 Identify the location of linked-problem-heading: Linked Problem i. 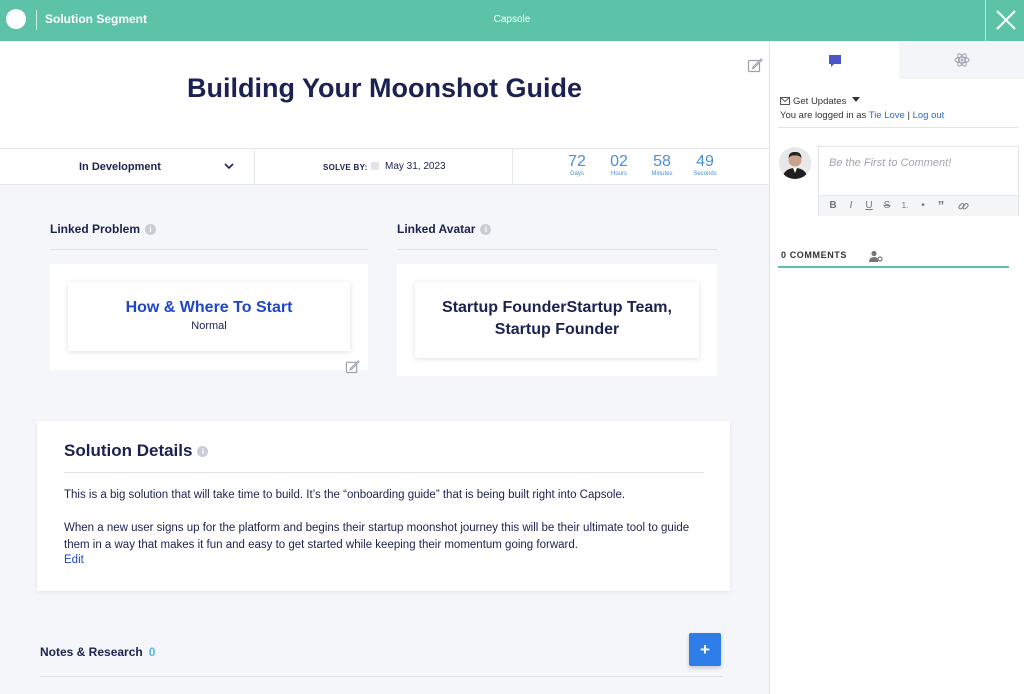
(103, 229).